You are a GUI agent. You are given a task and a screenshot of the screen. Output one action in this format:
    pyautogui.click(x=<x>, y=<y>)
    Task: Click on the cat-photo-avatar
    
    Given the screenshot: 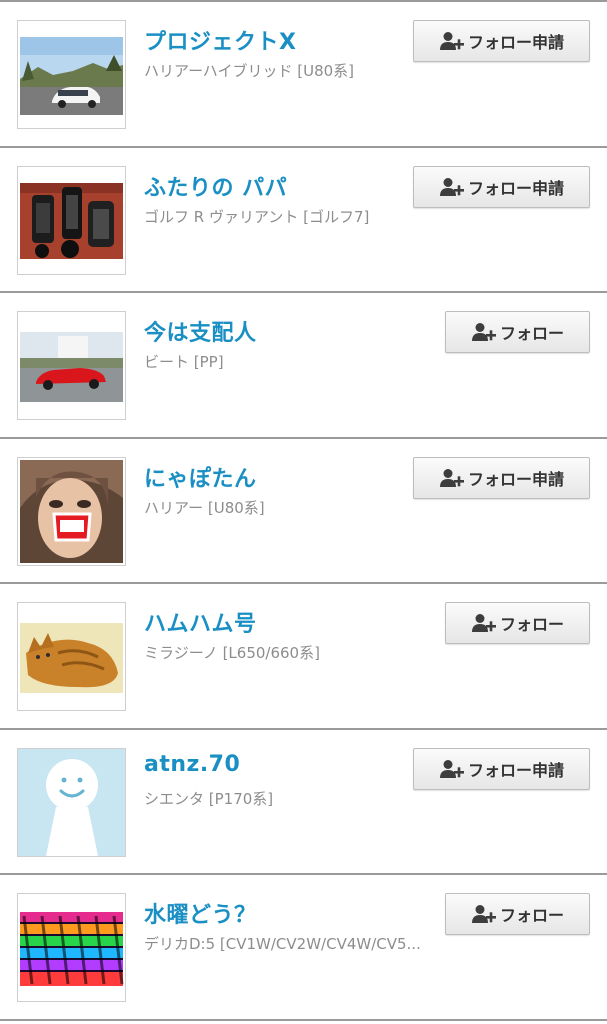 What is the action you would take?
    pyautogui.click(x=71, y=656)
    